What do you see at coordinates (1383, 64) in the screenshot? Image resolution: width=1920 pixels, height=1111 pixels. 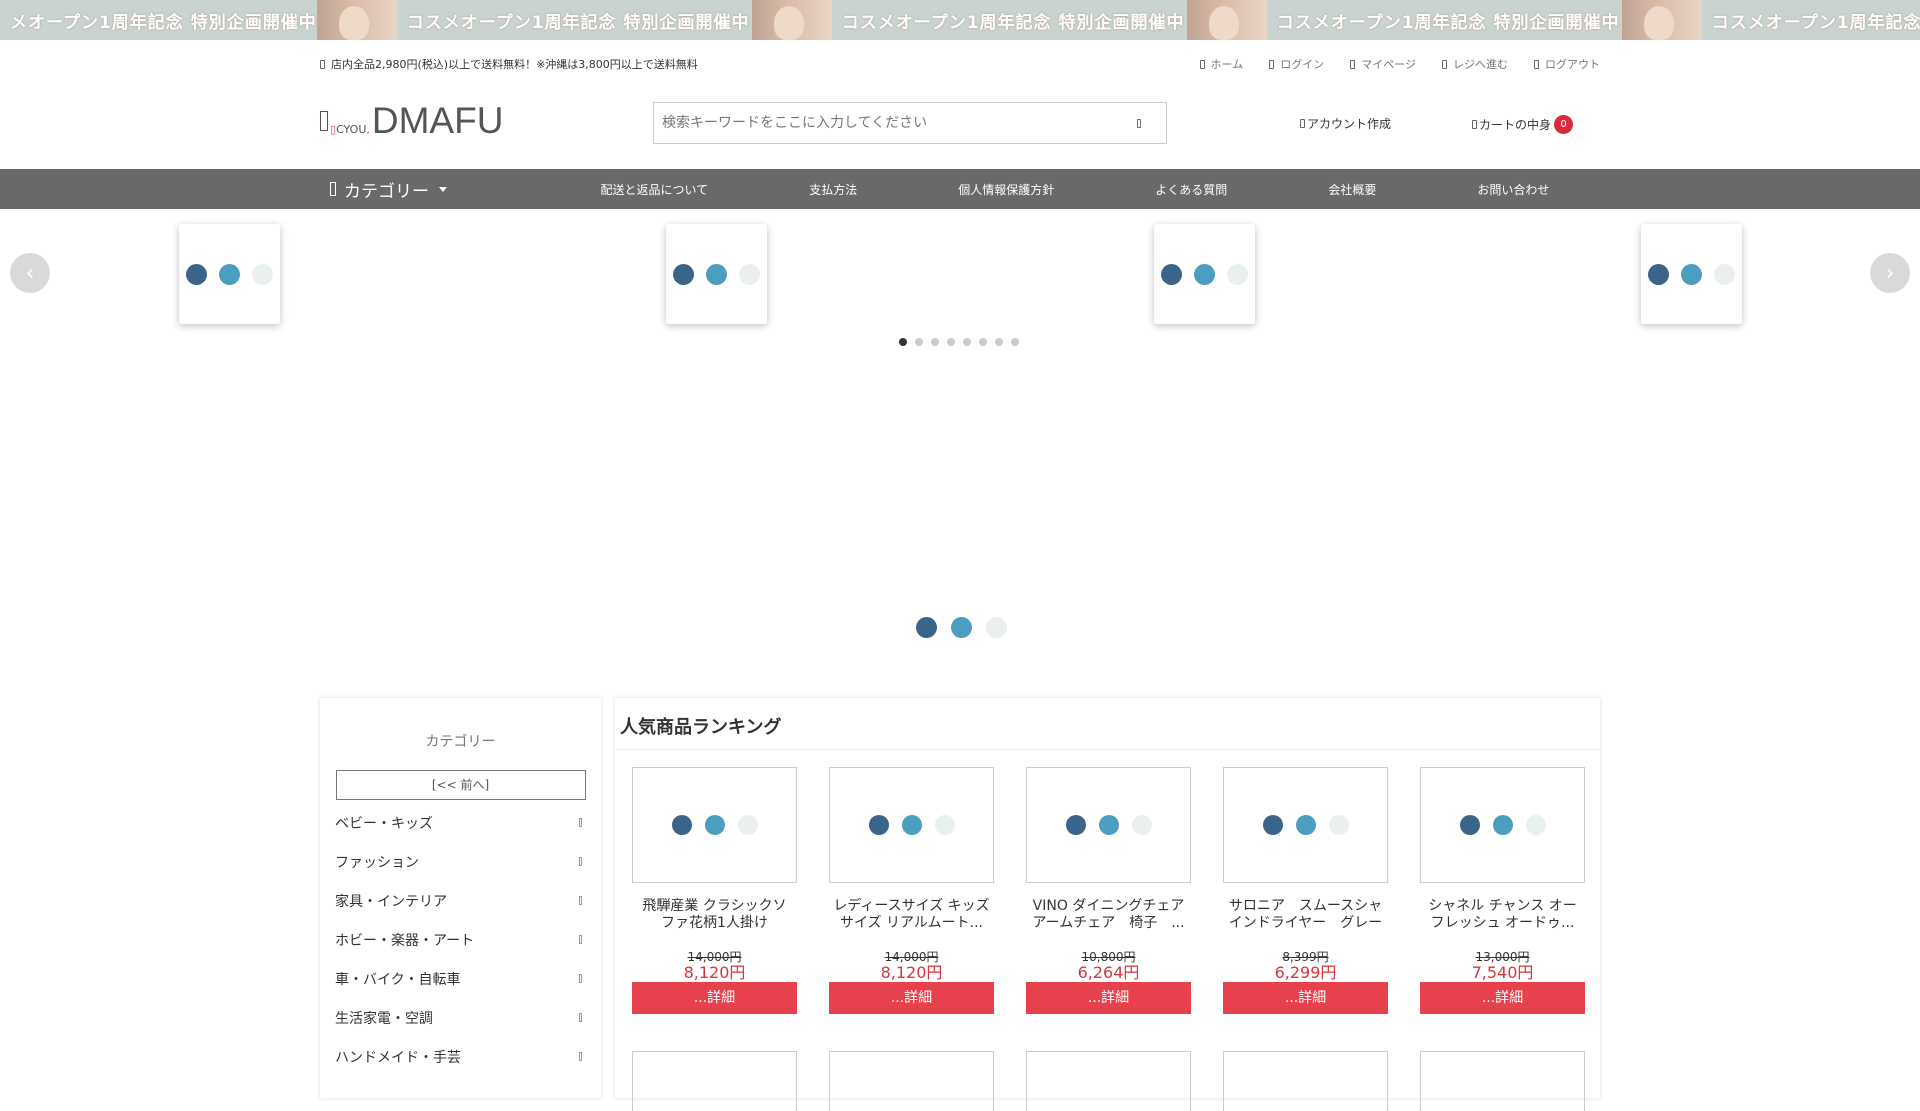 I see `mypage-link: マイページ` at bounding box center [1383, 64].